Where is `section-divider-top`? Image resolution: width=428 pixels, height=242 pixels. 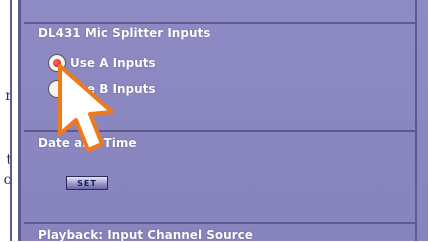
section-divider-top is located at coordinates (220, 23).